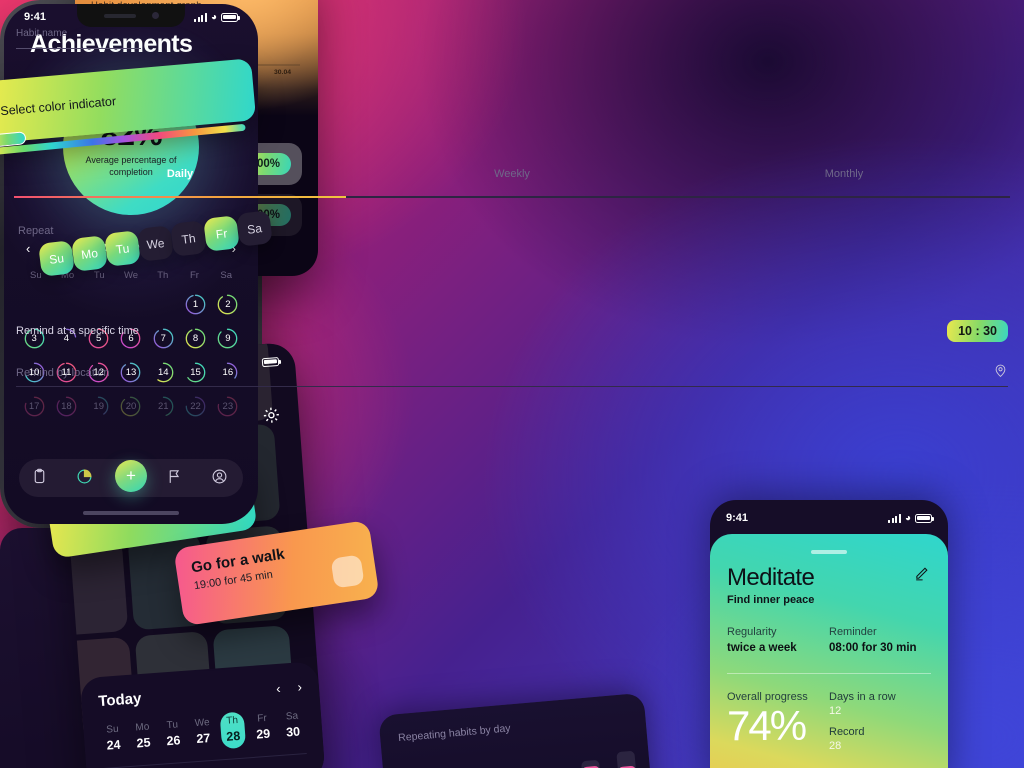 The height and width of the screenshot is (768, 1024). I want to click on day-number: 19, so click(98, 406).